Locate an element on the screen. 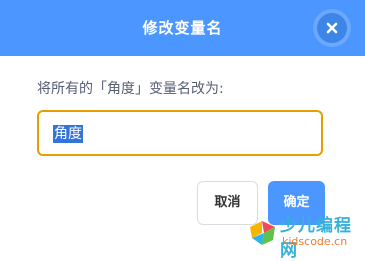  close-icon is located at coordinates (332, 28).